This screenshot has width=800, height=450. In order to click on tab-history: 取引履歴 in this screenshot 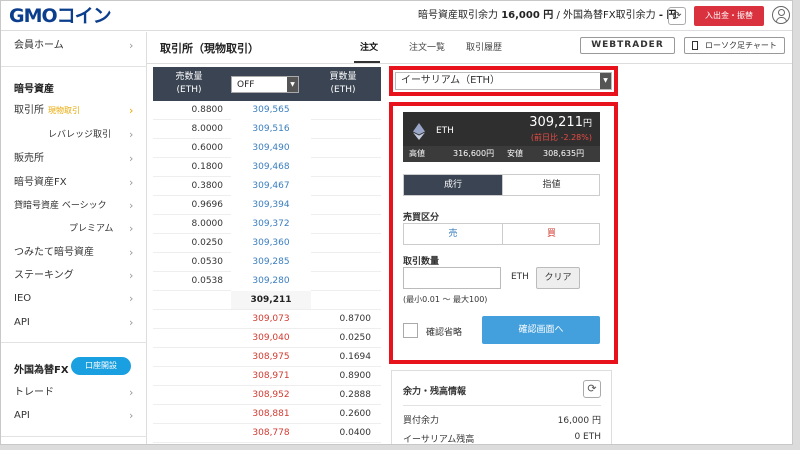, I will do `click(484, 46)`.